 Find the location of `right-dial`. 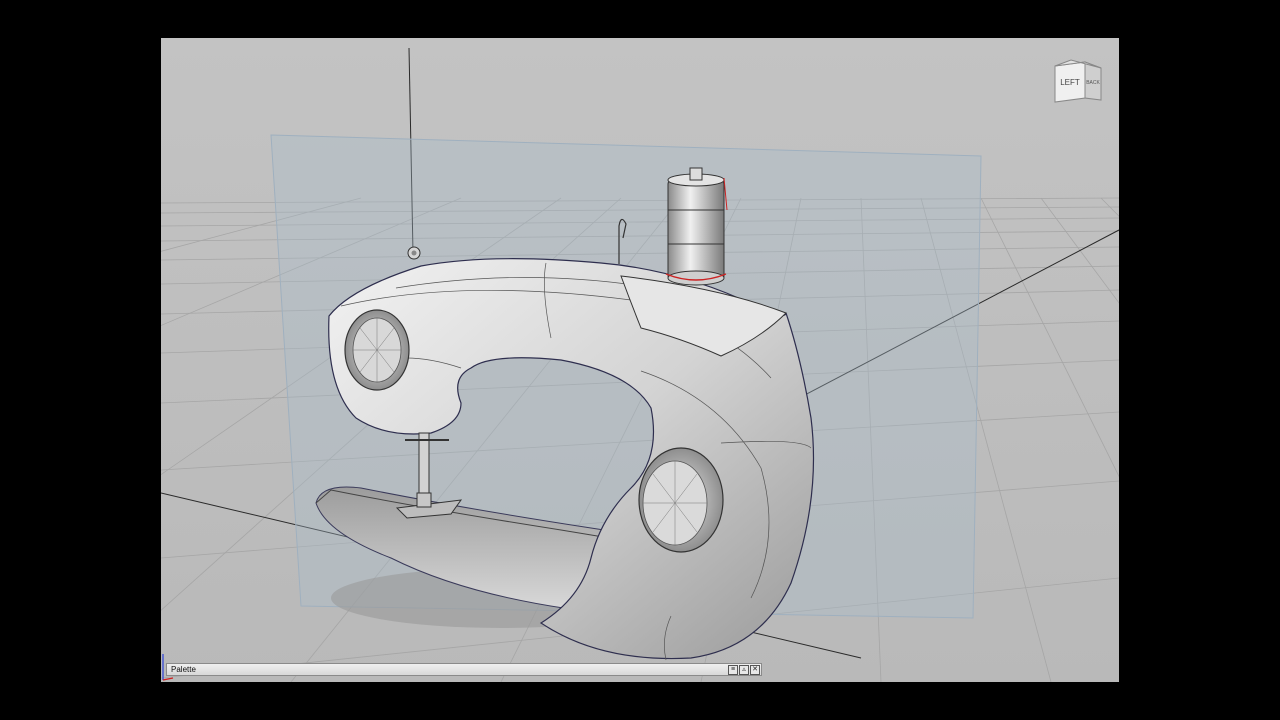

right-dial is located at coordinates (681, 500).